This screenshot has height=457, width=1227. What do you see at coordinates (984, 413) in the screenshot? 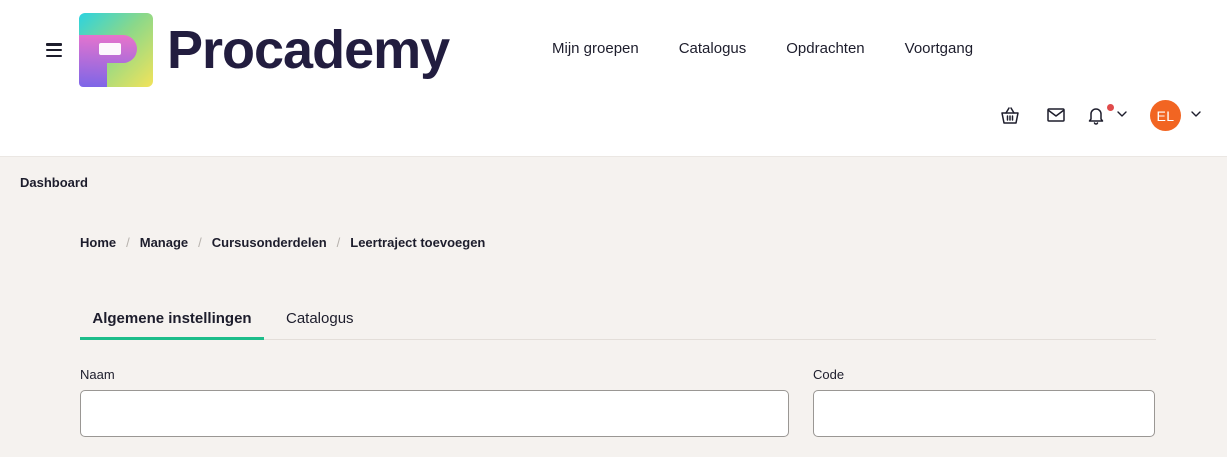
I see `code-field` at bounding box center [984, 413].